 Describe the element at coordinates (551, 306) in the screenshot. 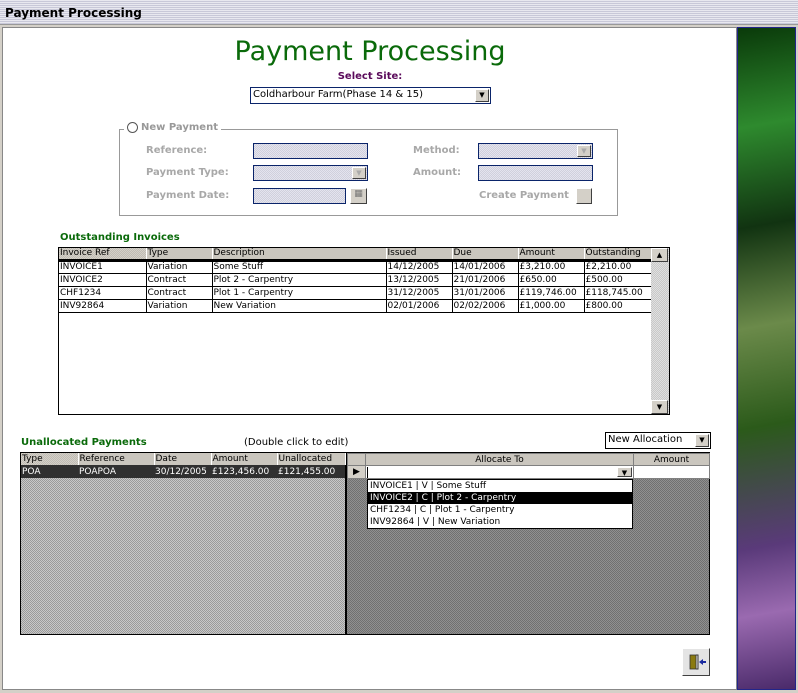

I see `cell: £1,000.00` at that location.